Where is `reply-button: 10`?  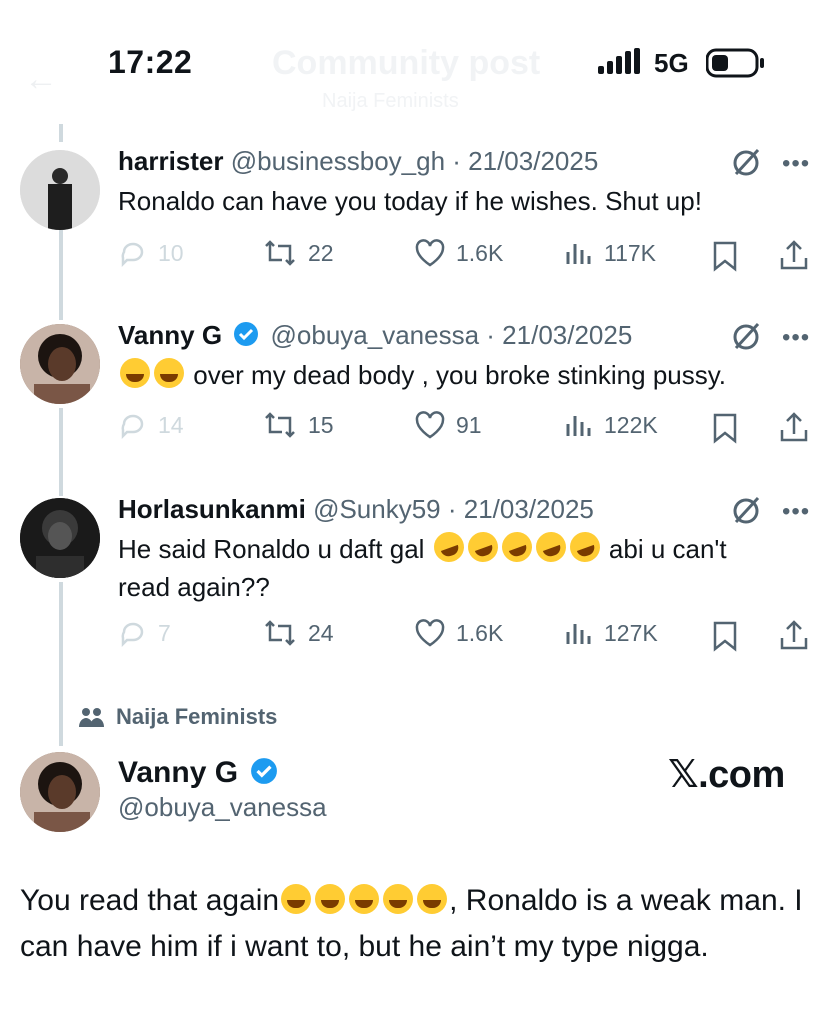
reply-button: 10 is located at coordinates (151, 253).